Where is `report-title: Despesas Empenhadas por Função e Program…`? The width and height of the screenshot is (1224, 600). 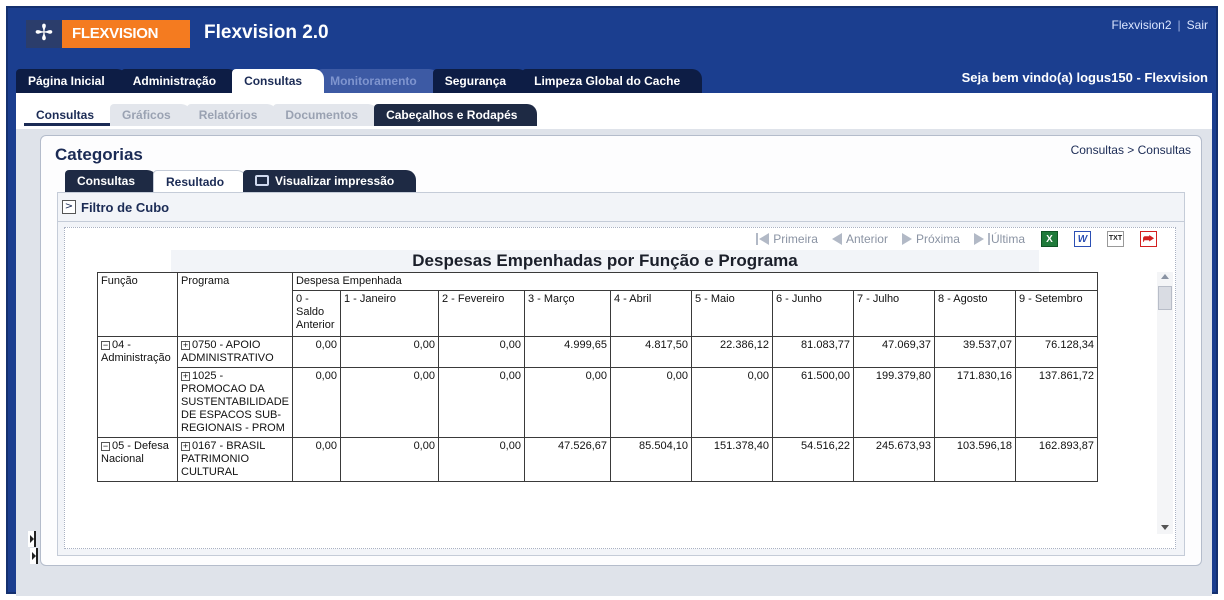 report-title: Despesas Empenhadas por Função e Program… is located at coordinates (605, 261).